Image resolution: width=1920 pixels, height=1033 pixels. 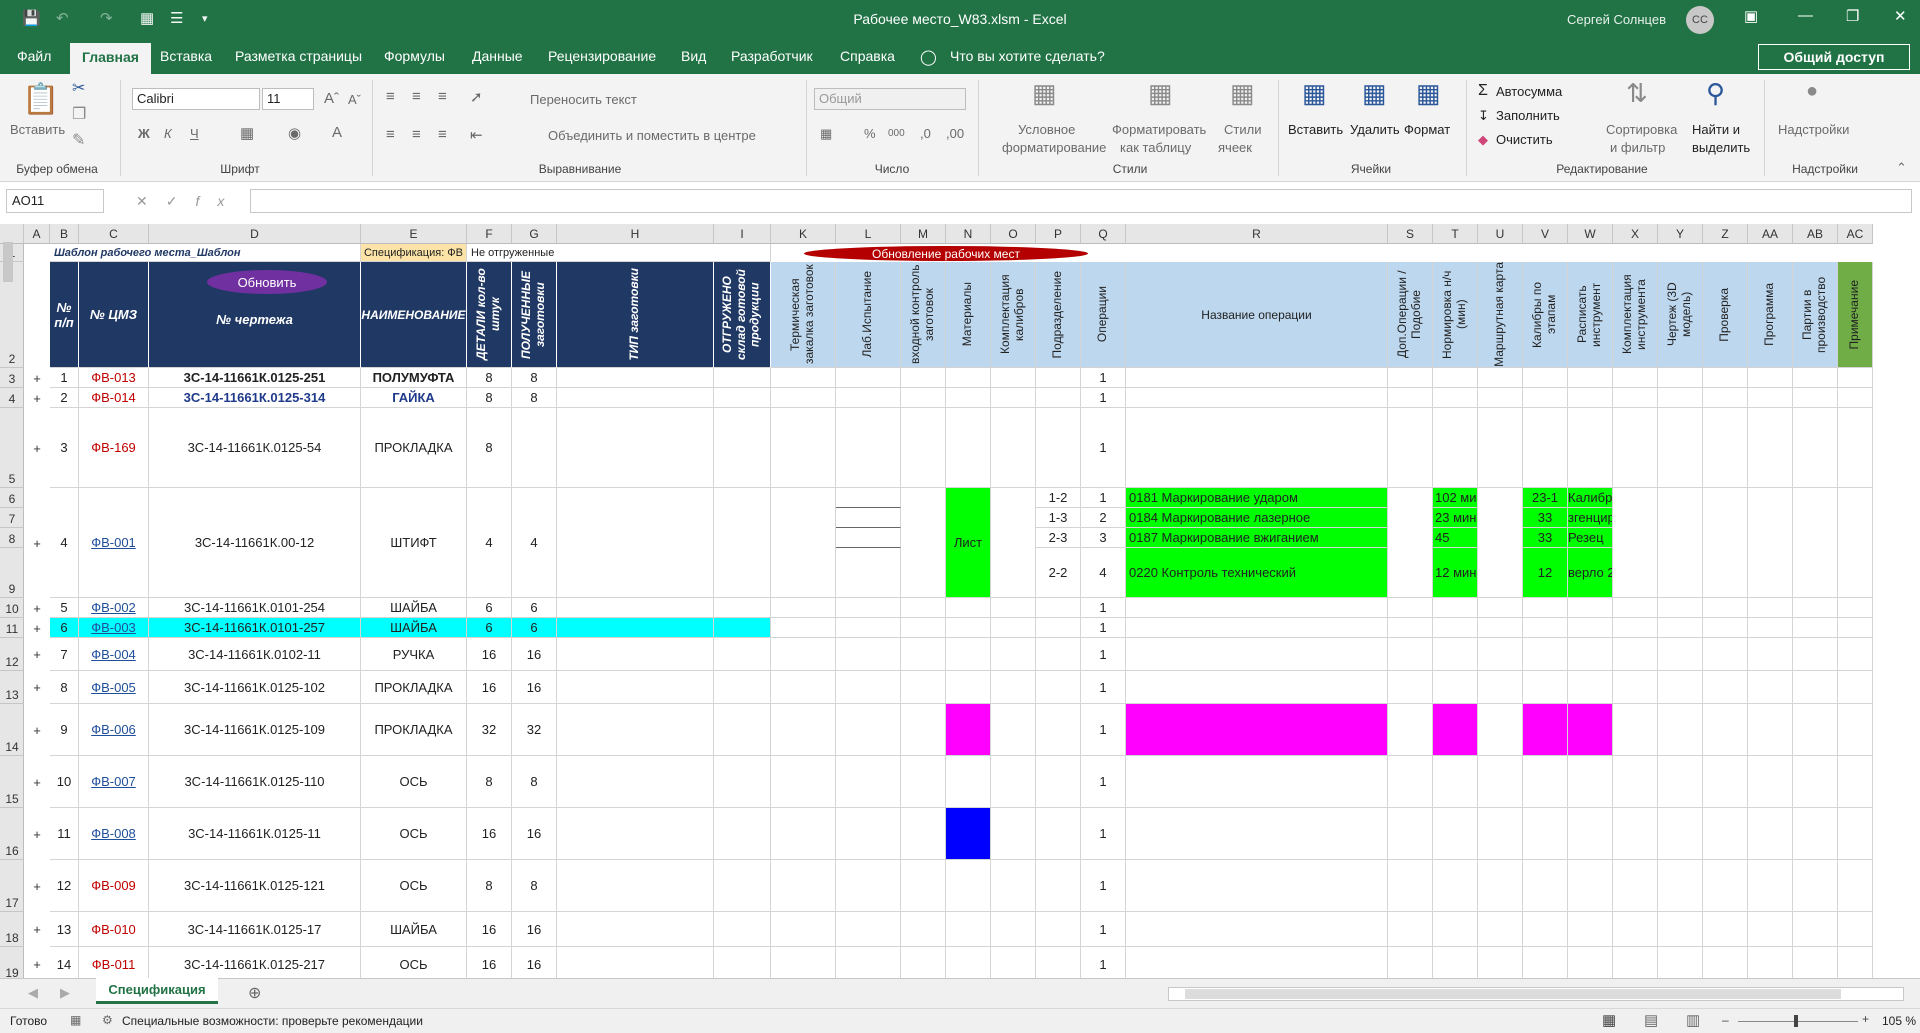 What do you see at coordinates (489, 730) in the screenshot?
I see `cell-f: 32` at bounding box center [489, 730].